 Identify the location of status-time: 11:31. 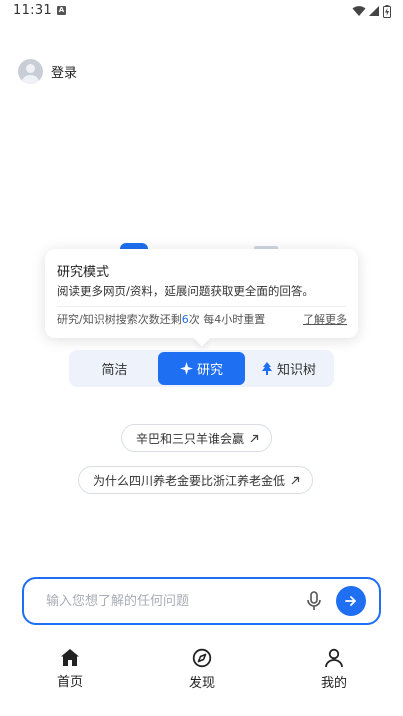
(32, 10).